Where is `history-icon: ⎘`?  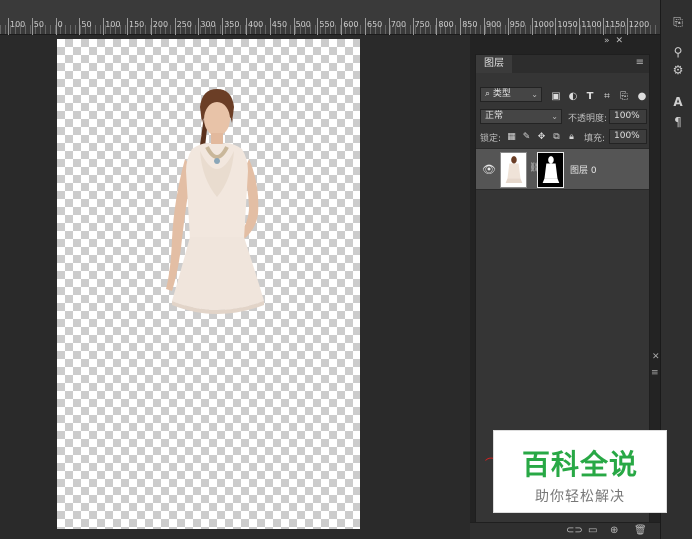 history-icon: ⎘ is located at coordinates (678, 22).